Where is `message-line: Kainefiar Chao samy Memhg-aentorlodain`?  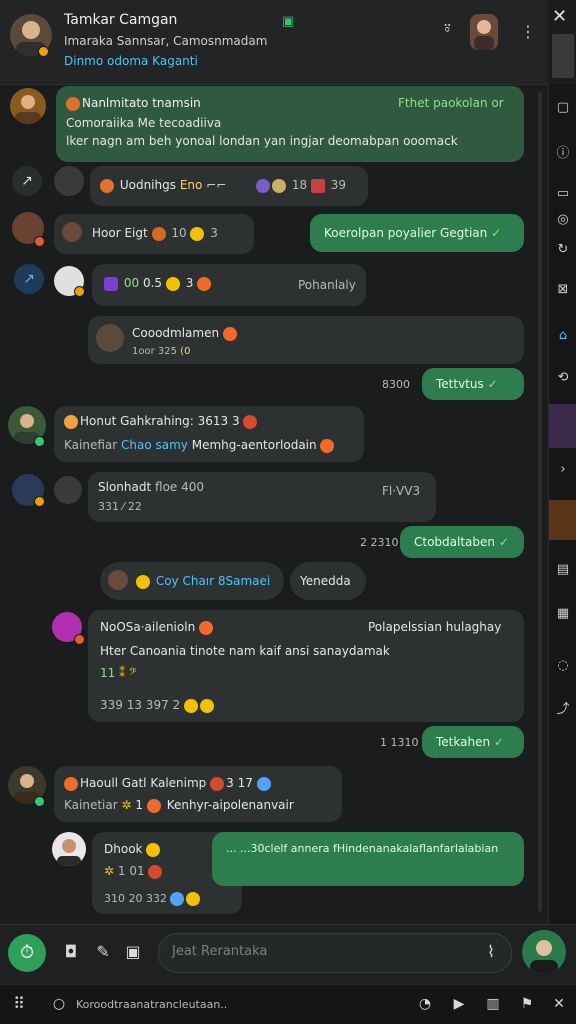 message-line: Kainefiar Chao samy Memhg-aentorlodain is located at coordinates (200, 445).